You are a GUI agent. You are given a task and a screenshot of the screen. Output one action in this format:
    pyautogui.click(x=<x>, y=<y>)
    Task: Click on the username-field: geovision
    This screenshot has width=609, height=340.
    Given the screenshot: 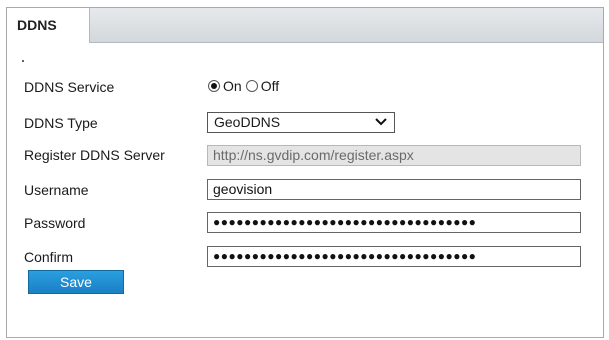 What is the action you would take?
    pyautogui.click(x=394, y=189)
    